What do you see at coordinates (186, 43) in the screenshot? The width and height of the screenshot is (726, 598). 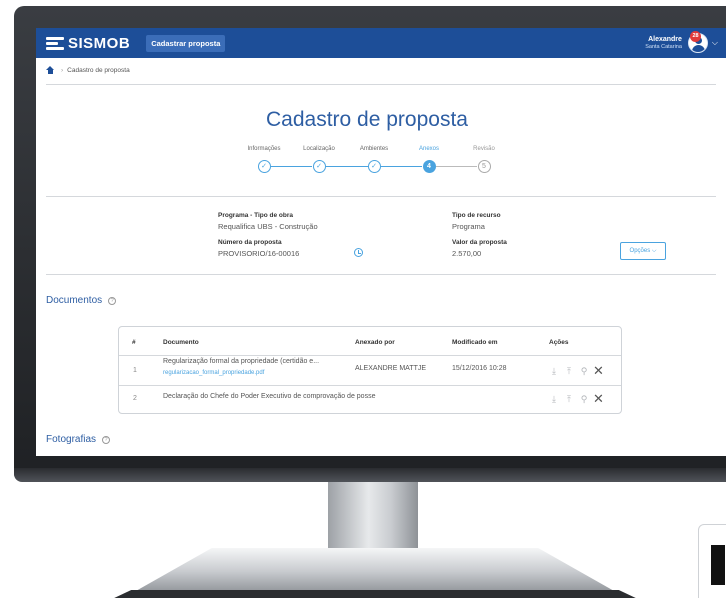 I see `cadastrar-proposta-button: Cadastrar proposta` at bounding box center [186, 43].